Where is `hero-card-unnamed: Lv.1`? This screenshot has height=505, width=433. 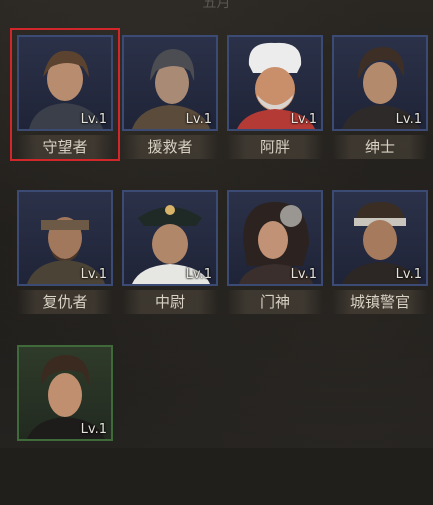
hero-card-unnamed: Lv.1 is located at coordinates (65, 425).